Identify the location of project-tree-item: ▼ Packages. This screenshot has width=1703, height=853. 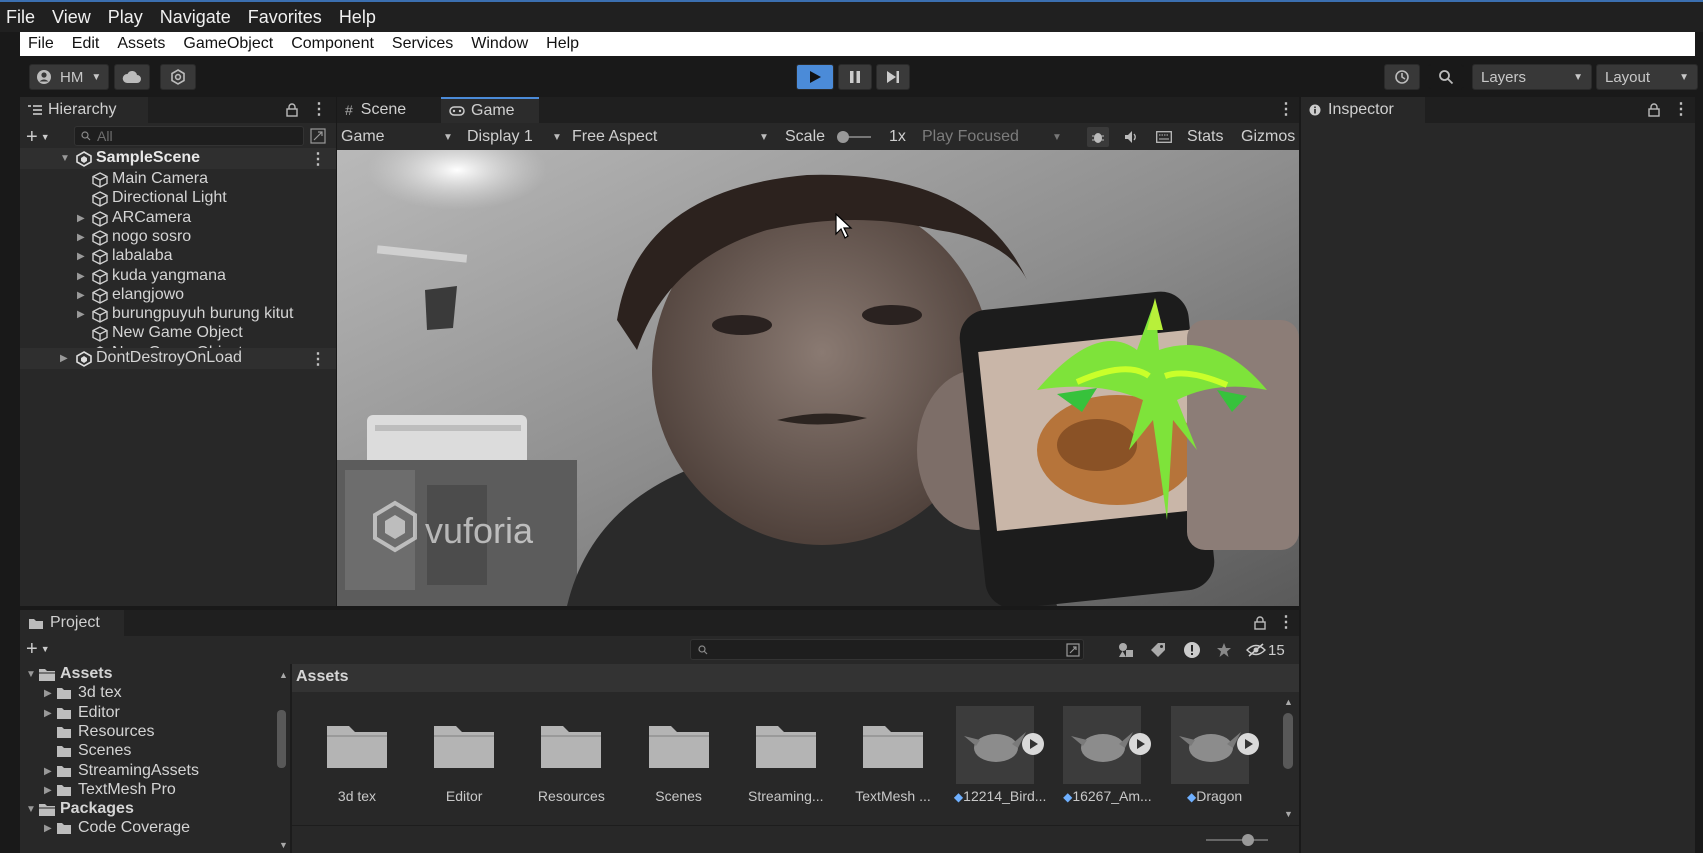
(147, 809).